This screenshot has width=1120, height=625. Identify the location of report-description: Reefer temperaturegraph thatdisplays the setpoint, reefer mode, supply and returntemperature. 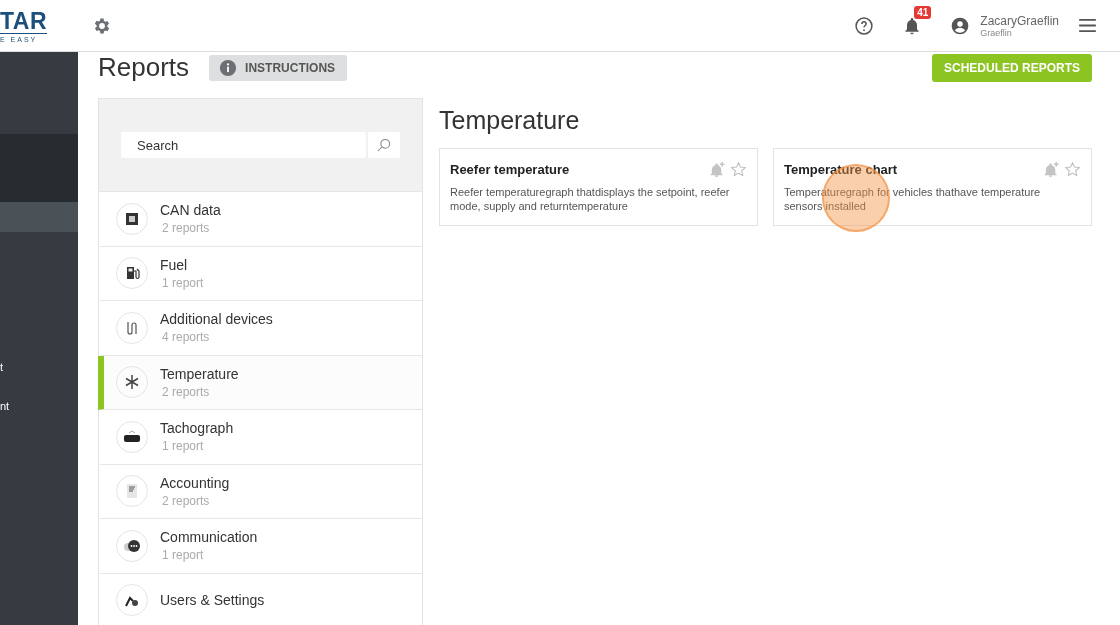
(590, 199).